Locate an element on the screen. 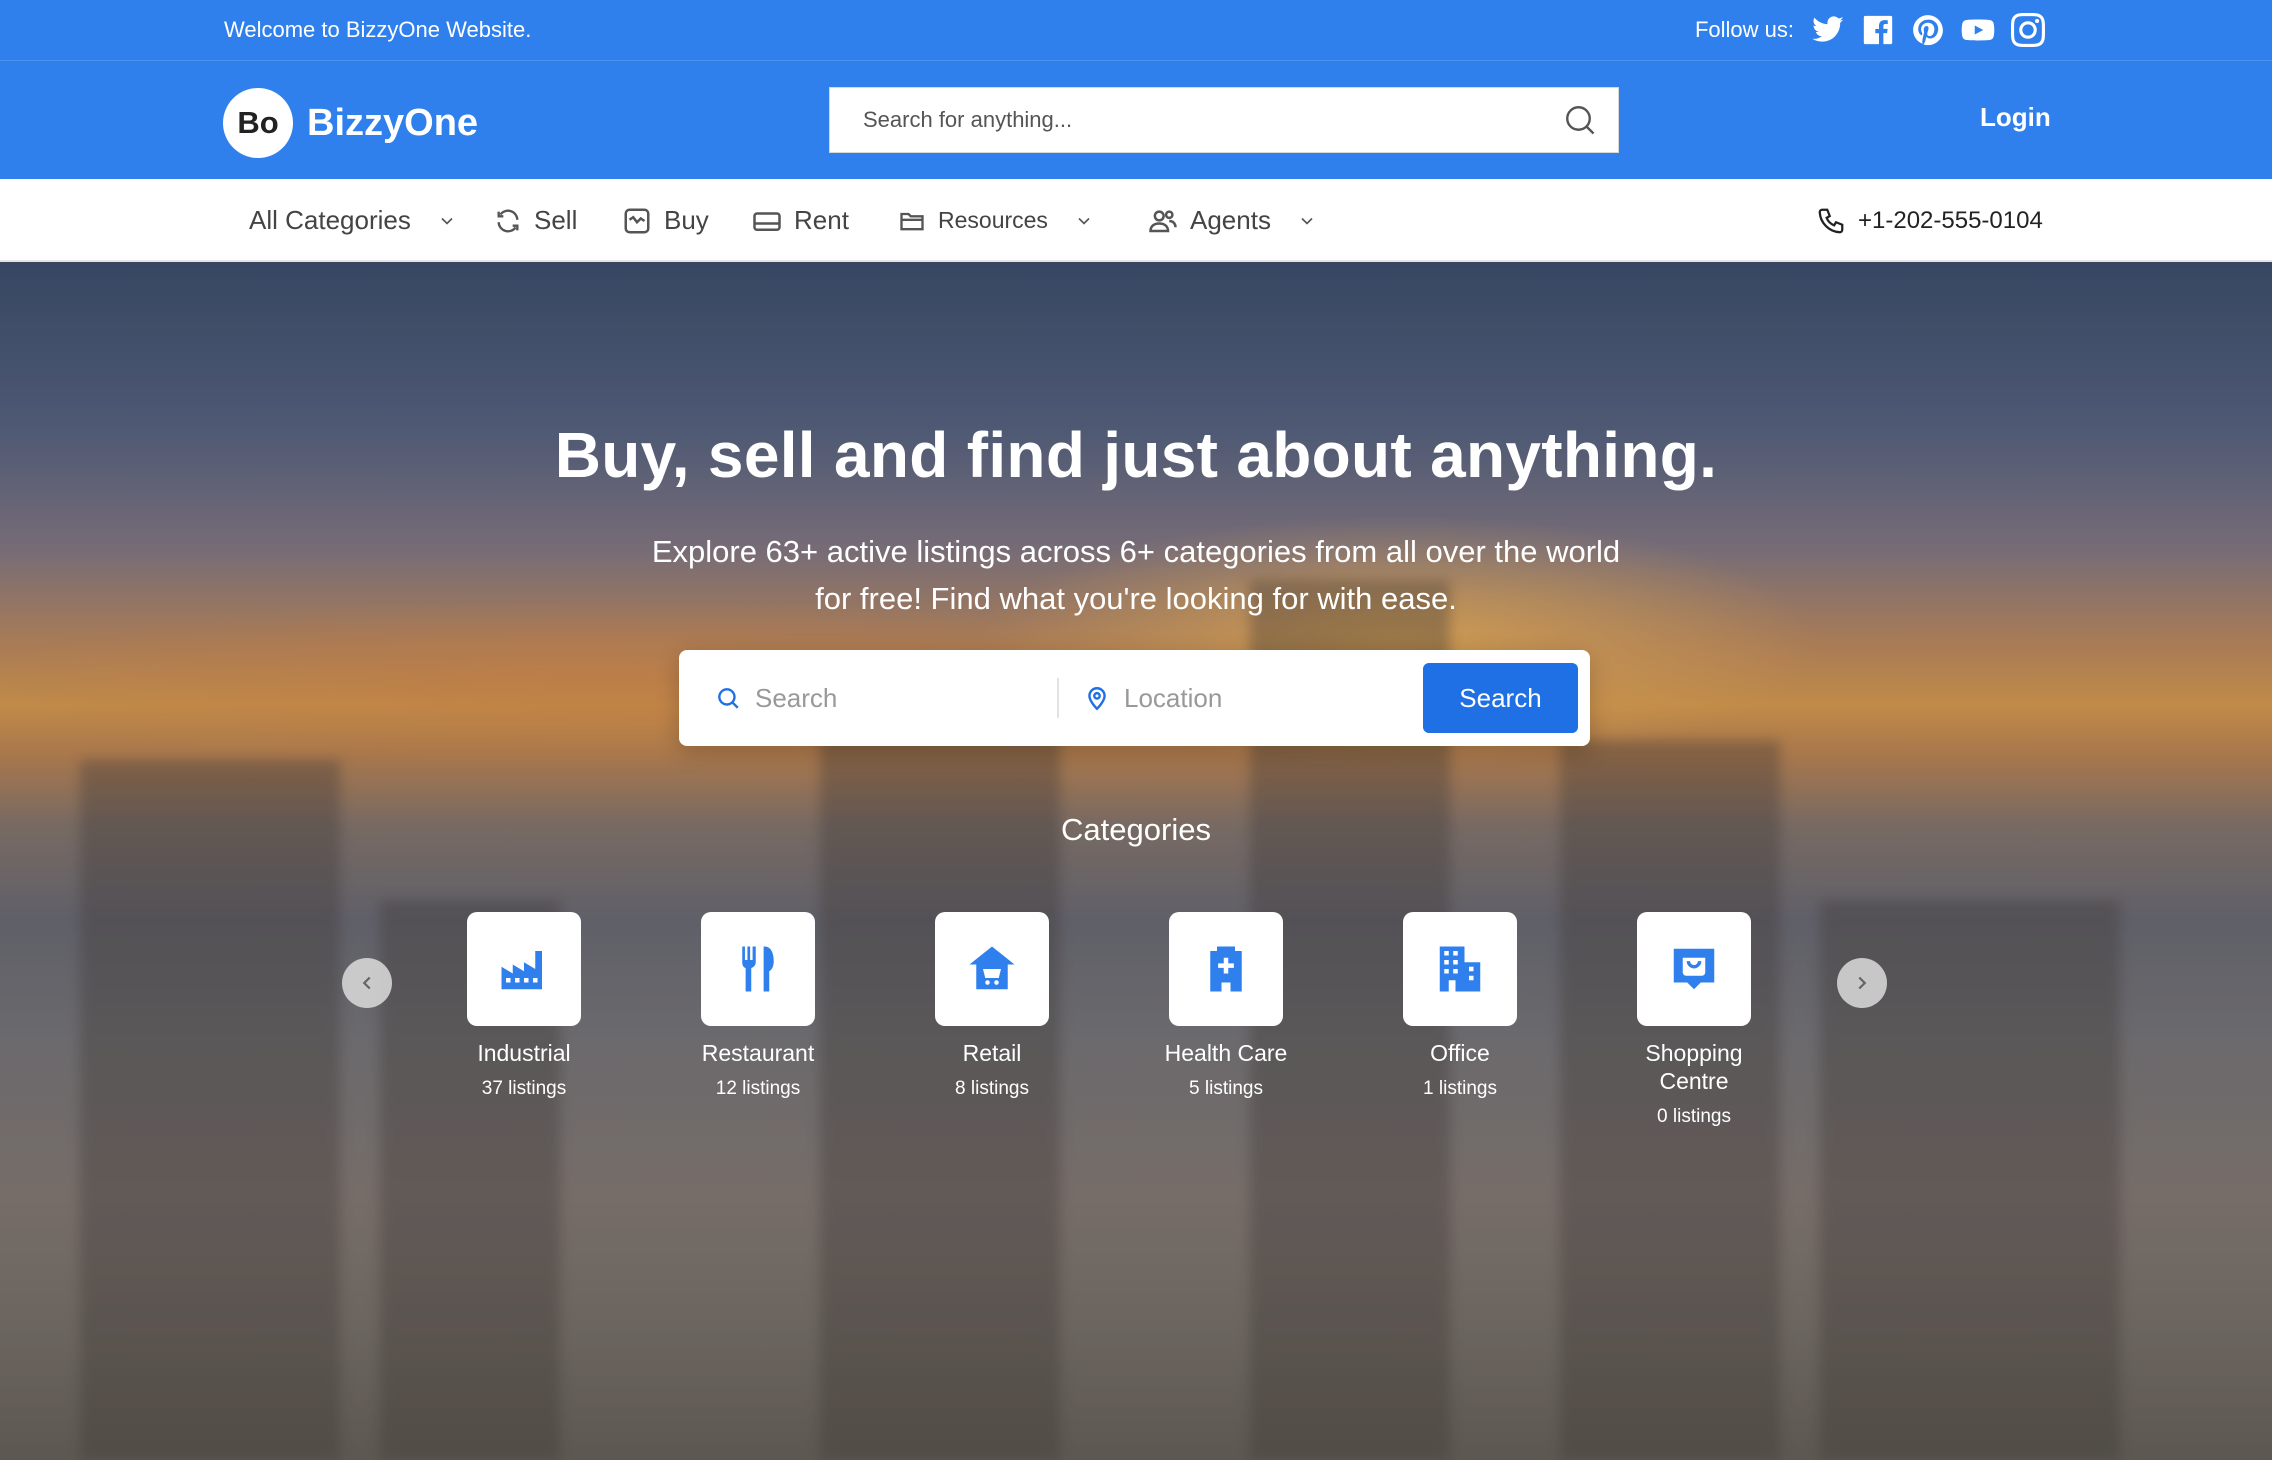  social-links: Follow us: is located at coordinates (1870, 30).